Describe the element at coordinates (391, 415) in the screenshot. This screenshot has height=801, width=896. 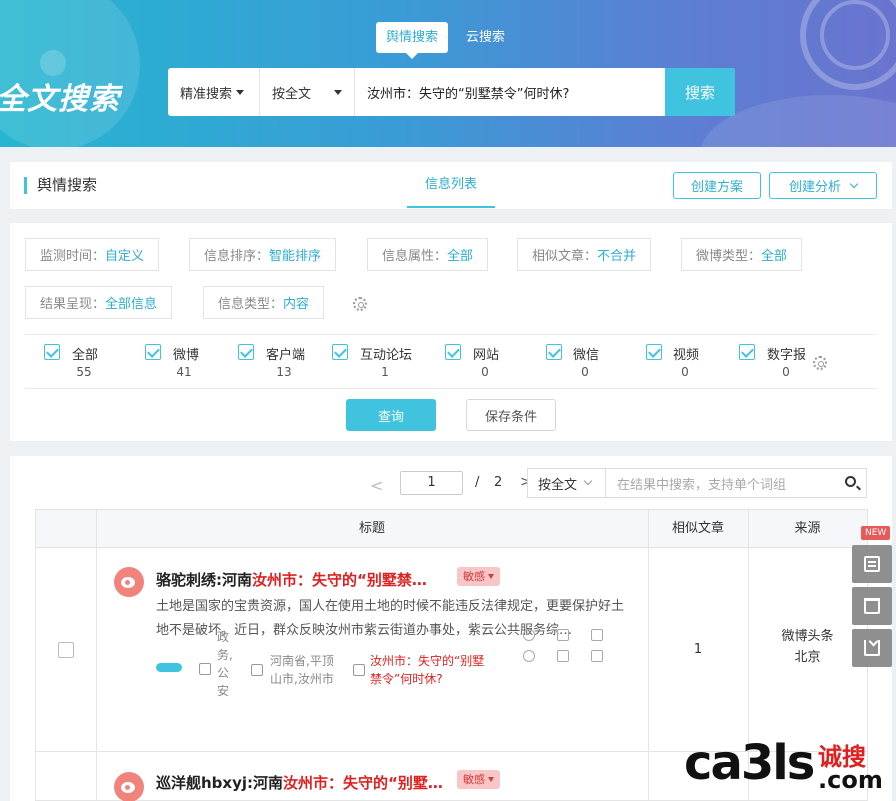
I see `query-button: 查询` at that location.